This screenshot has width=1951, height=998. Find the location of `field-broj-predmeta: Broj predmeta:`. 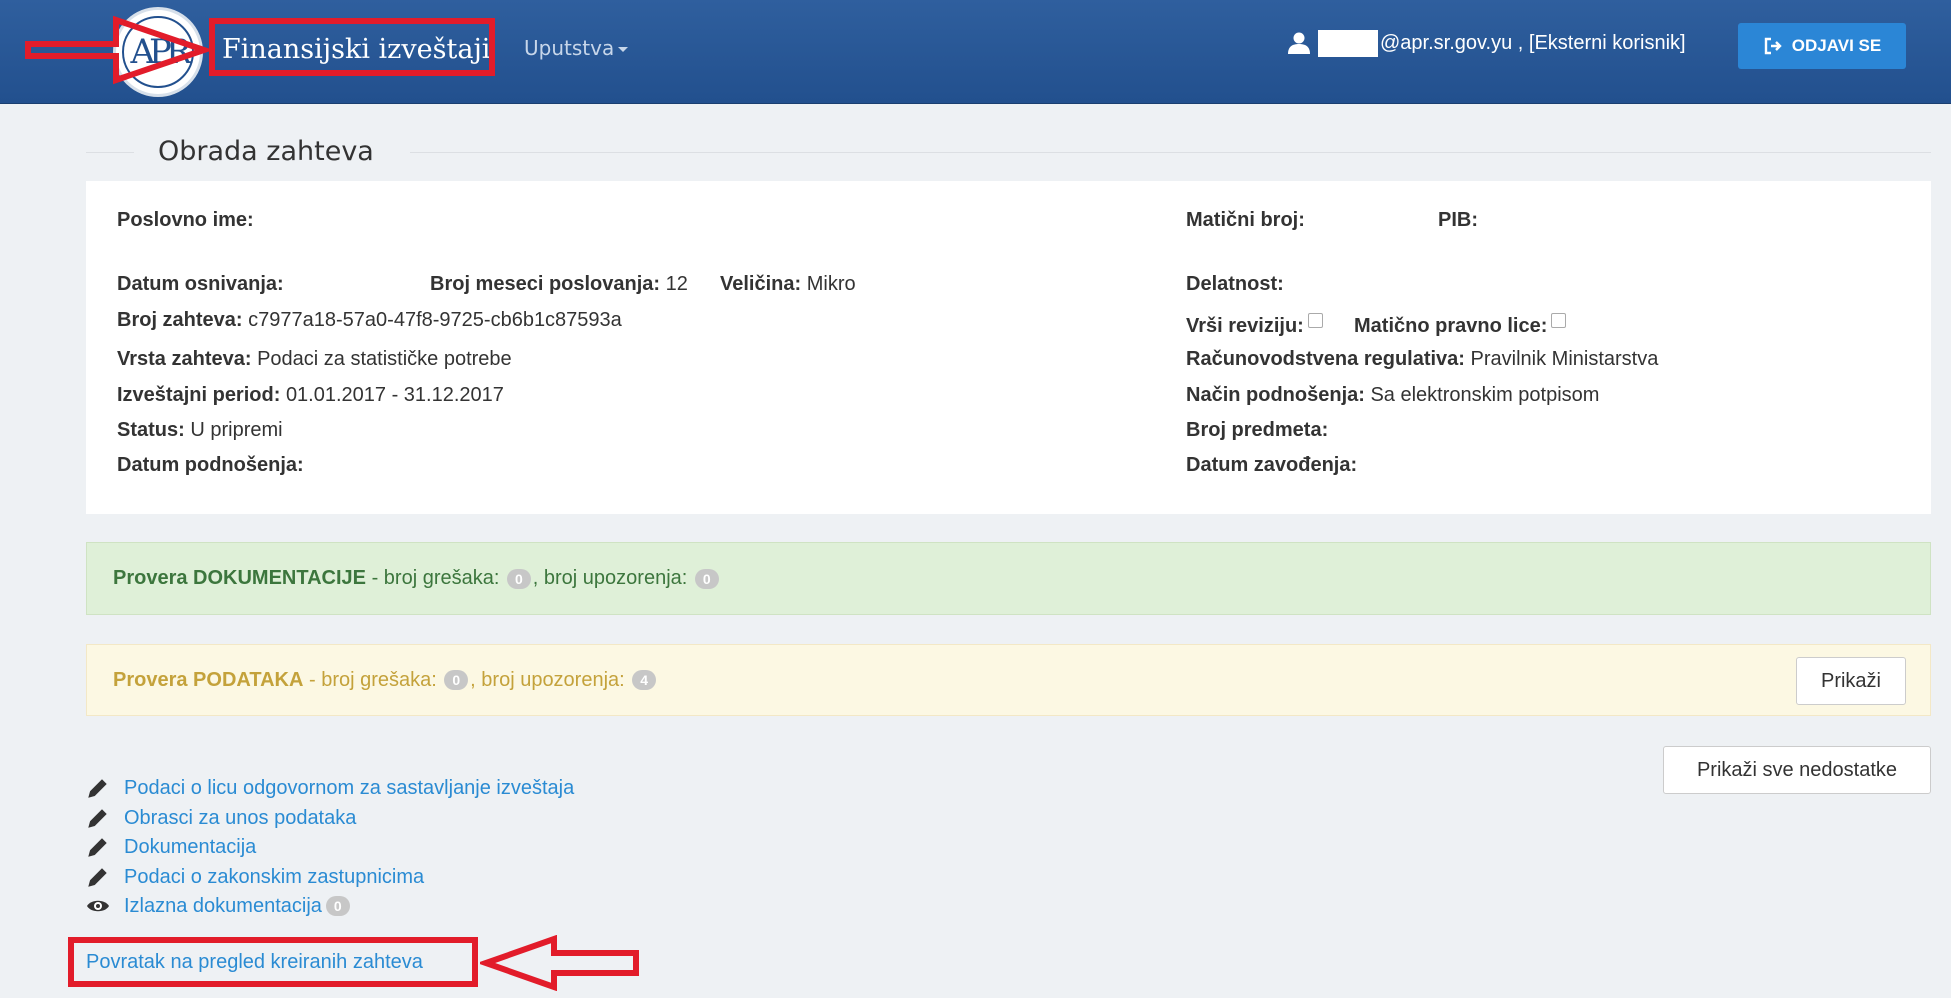

field-broj-predmeta: Broj predmeta: is located at coordinates (1257, 430).